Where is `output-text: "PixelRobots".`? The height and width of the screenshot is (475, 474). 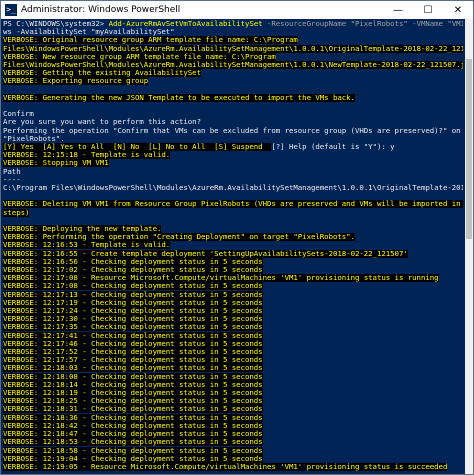 output-text: "PixelRobots". is located at coordinates (34, 138).